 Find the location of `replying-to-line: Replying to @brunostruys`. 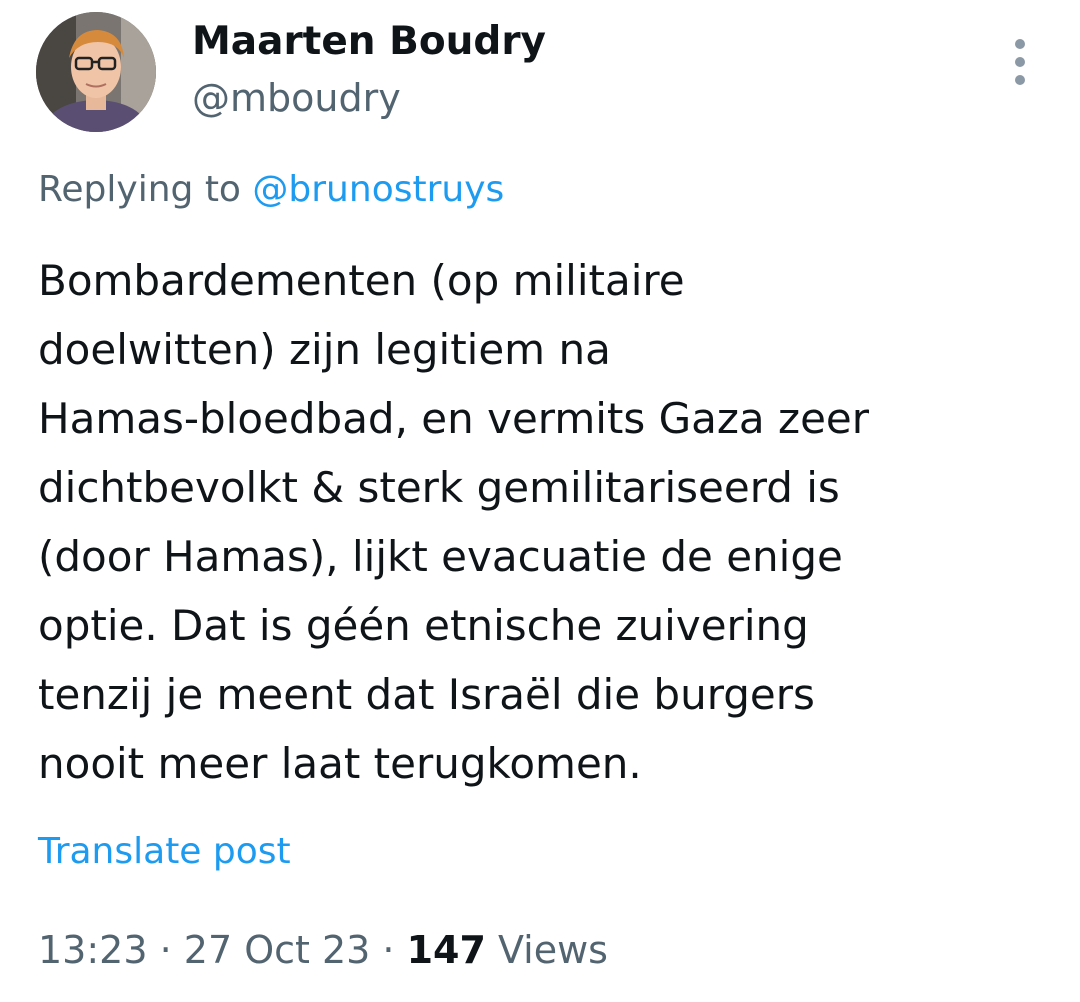

replying-to-line: Replying to @brunostruys is located at coordinates (271, 190).